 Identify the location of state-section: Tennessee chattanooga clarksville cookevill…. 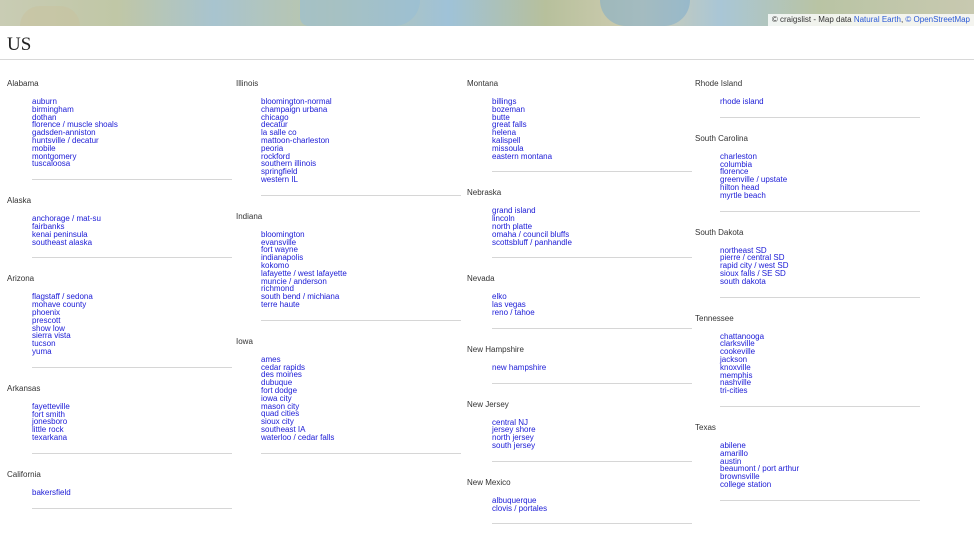
(807, 360).